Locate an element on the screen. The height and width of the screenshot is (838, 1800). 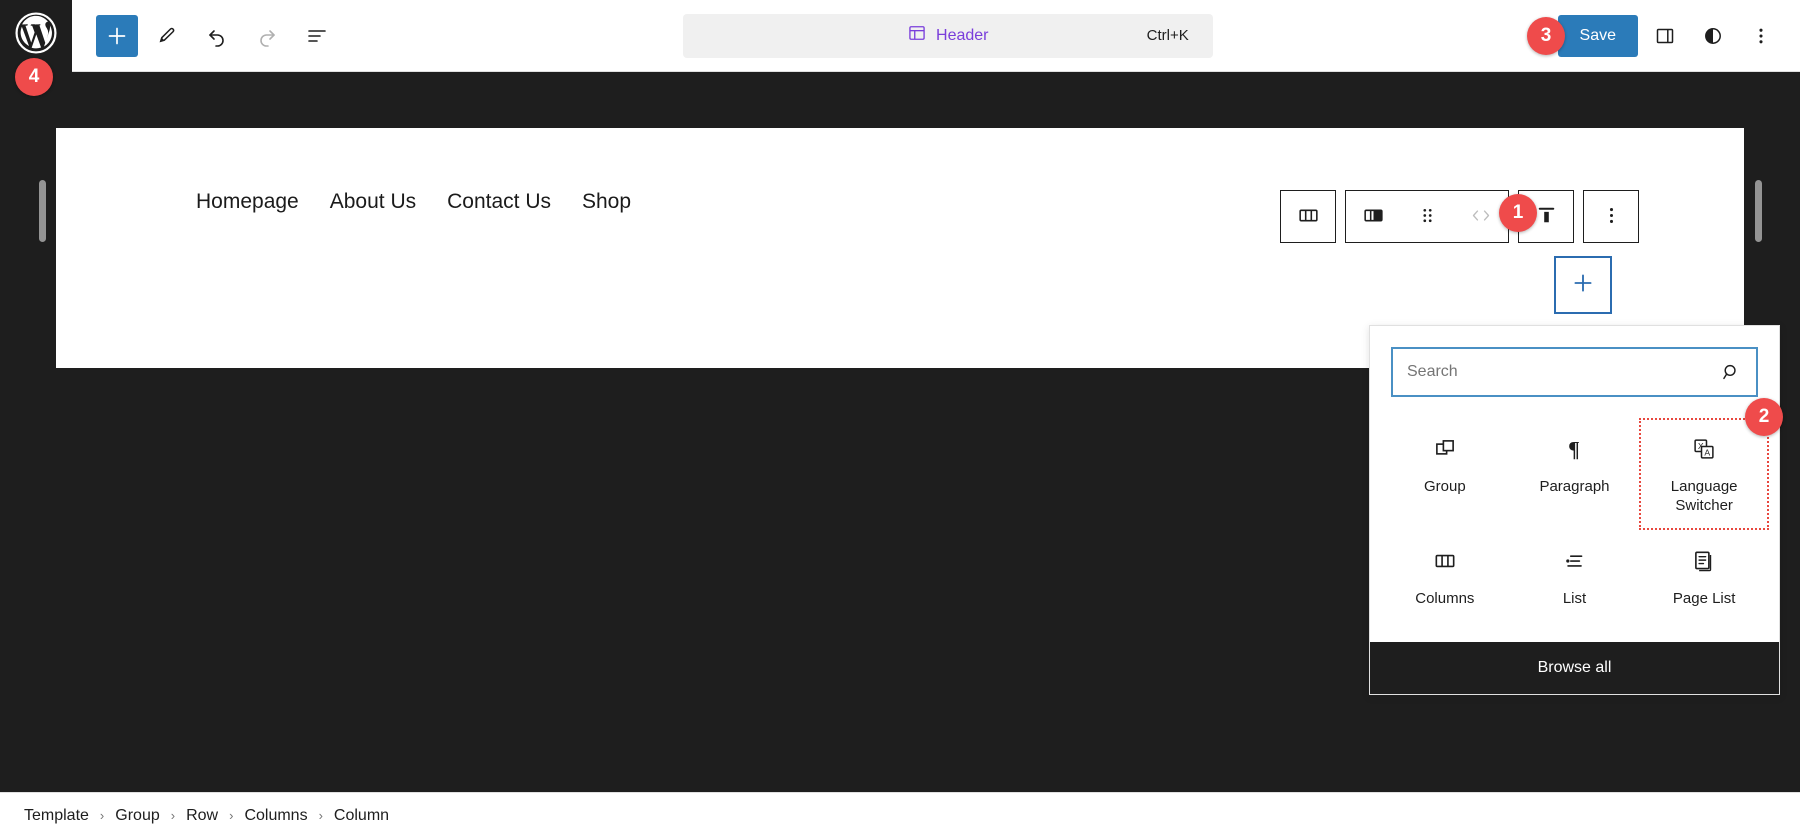
block-list: List is located at coordinates (1575, 576).